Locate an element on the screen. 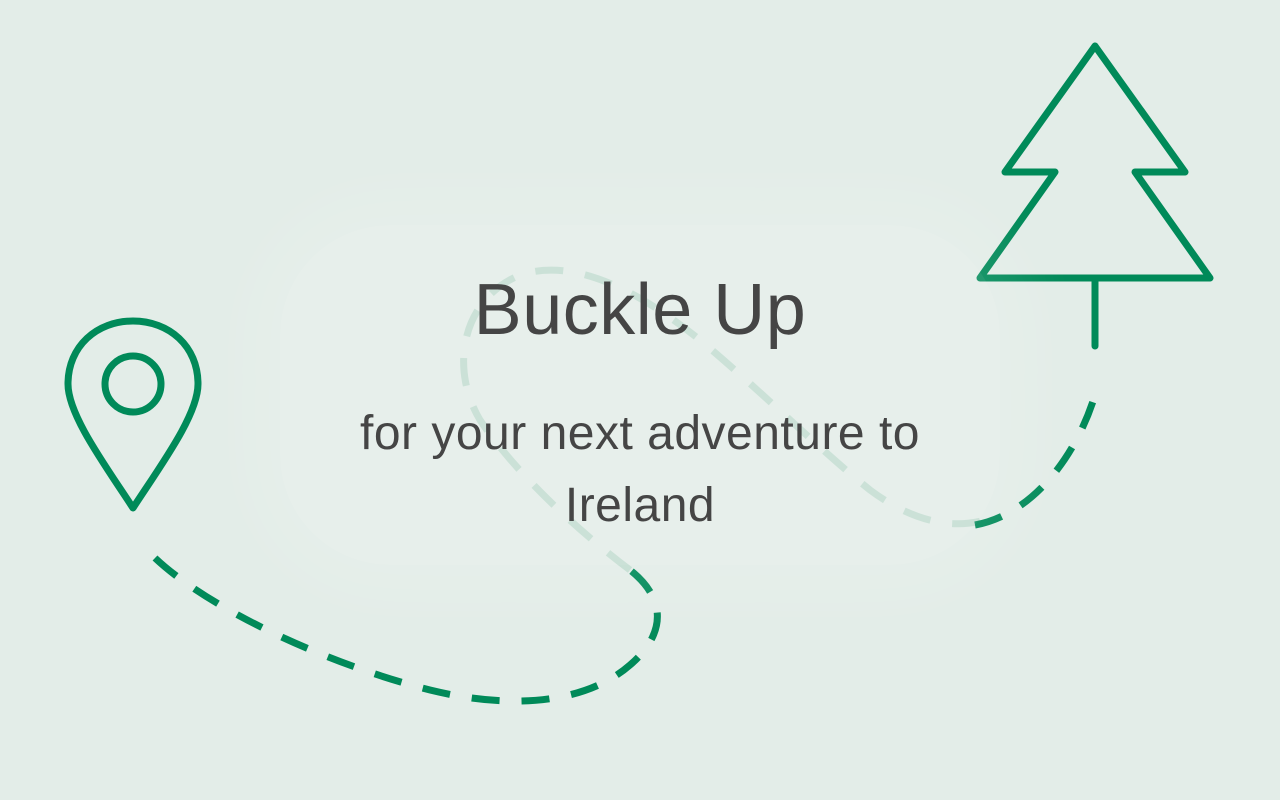 This screenshot has height=800, width=1280. map-pin-icon is located at coordinates (133, 414).